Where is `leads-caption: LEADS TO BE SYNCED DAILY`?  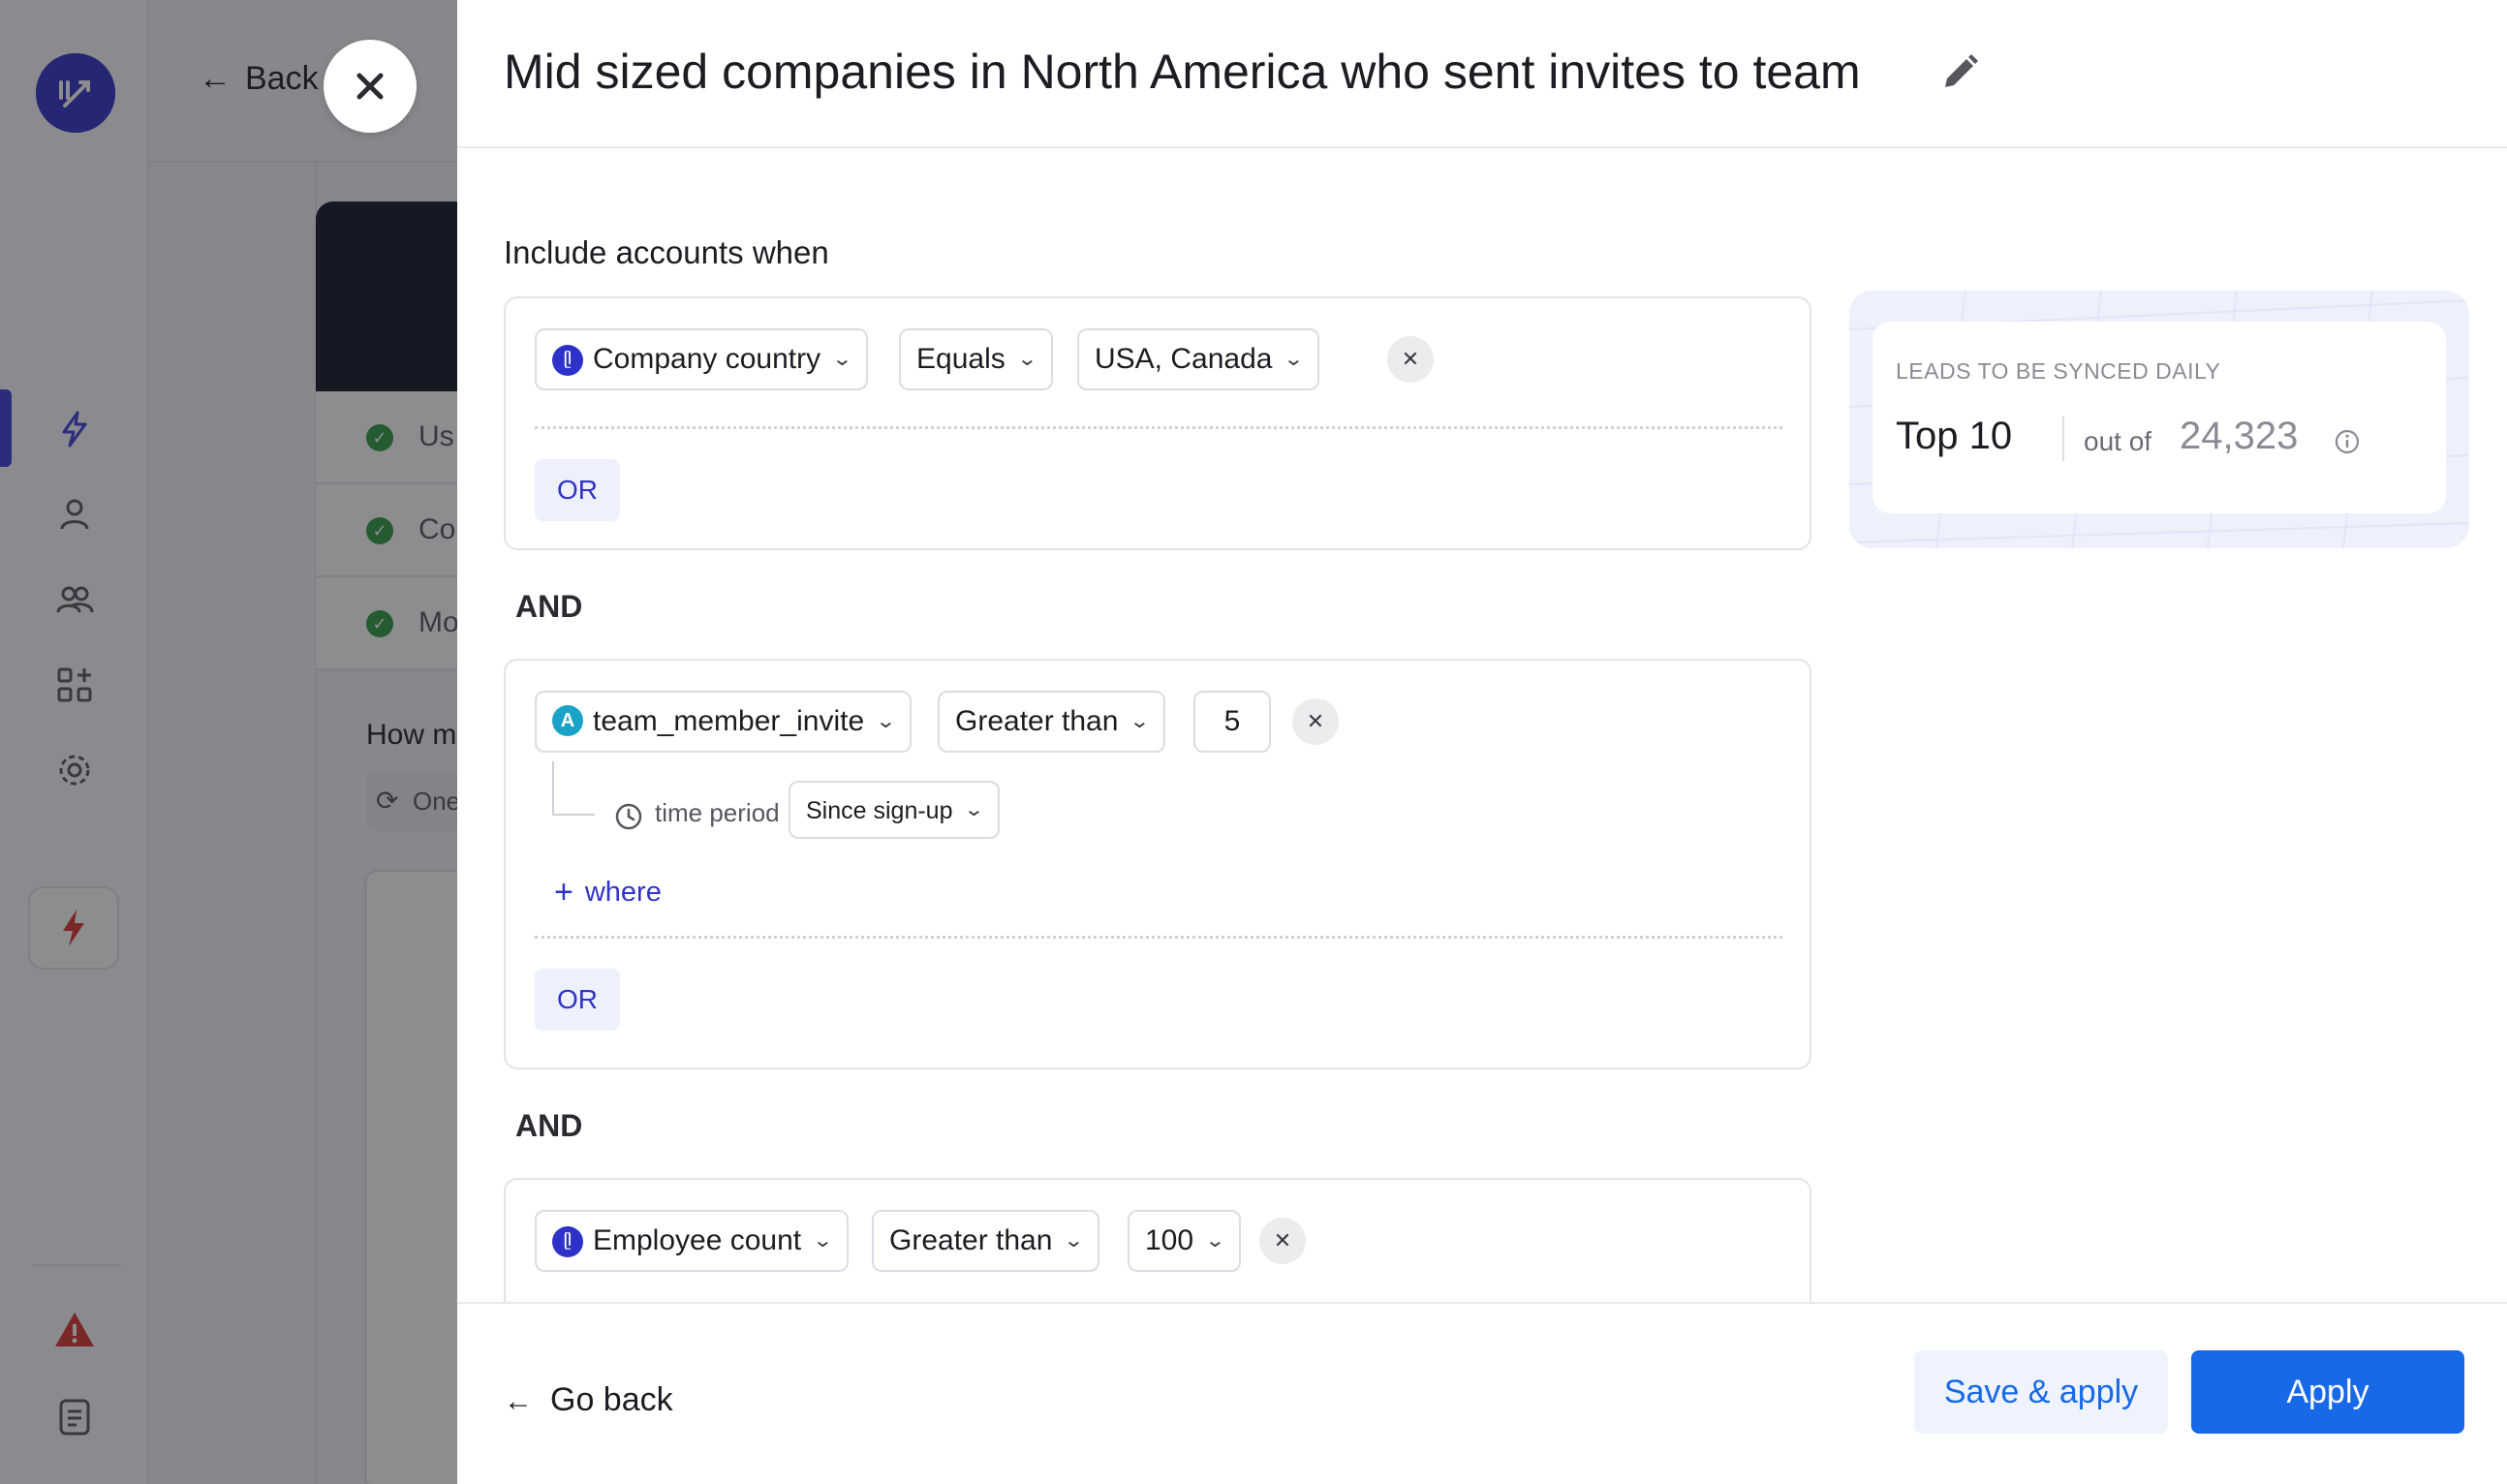
leads-caption: LEADS TO BE SYNCED DAILY is located at coordinates (2058, 371).